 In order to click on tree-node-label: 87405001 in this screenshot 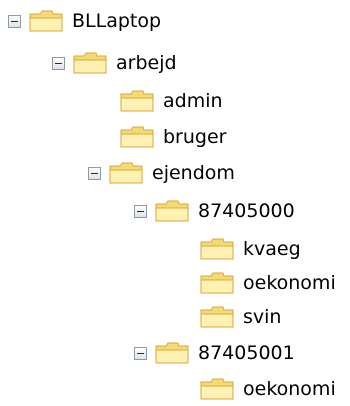, I will do `click(246, 353)`.